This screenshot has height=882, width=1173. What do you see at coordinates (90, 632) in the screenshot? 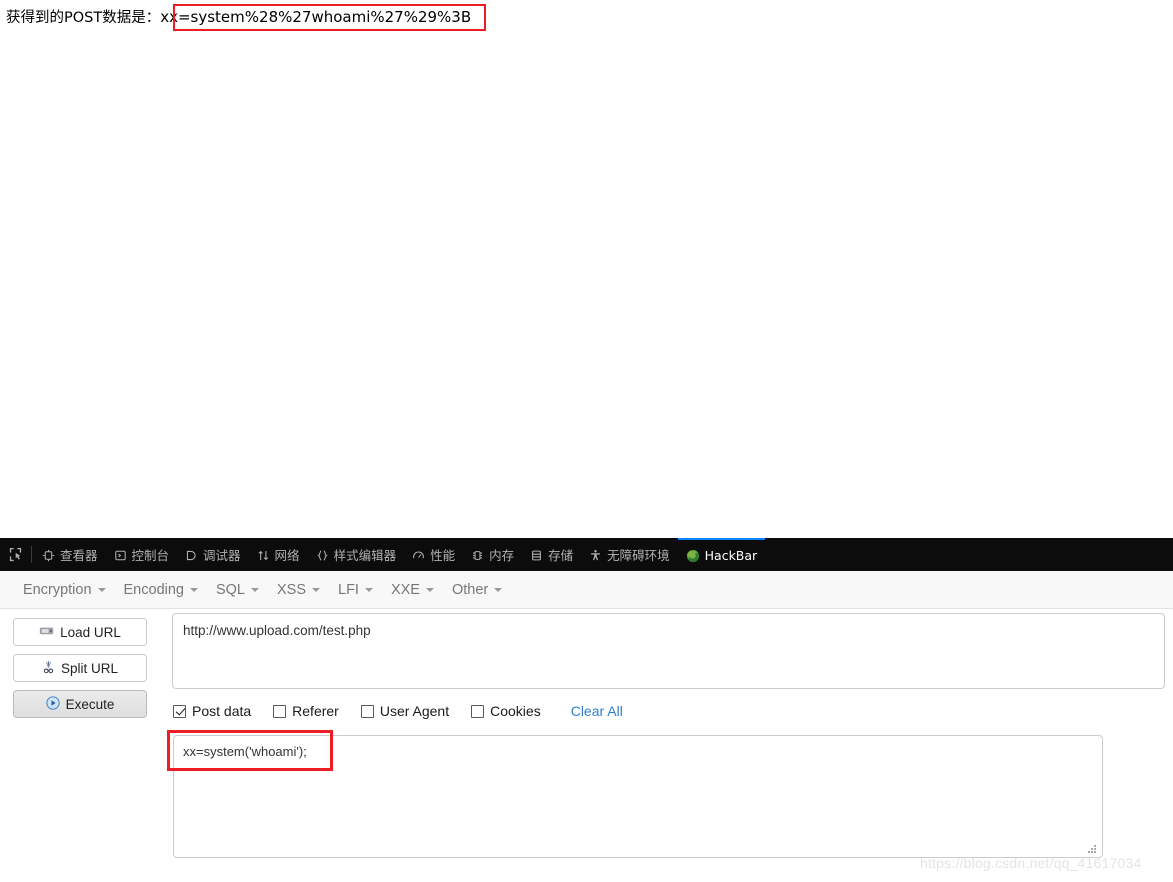
I see `button-label: Load URL` at bounding box center [90, 632].